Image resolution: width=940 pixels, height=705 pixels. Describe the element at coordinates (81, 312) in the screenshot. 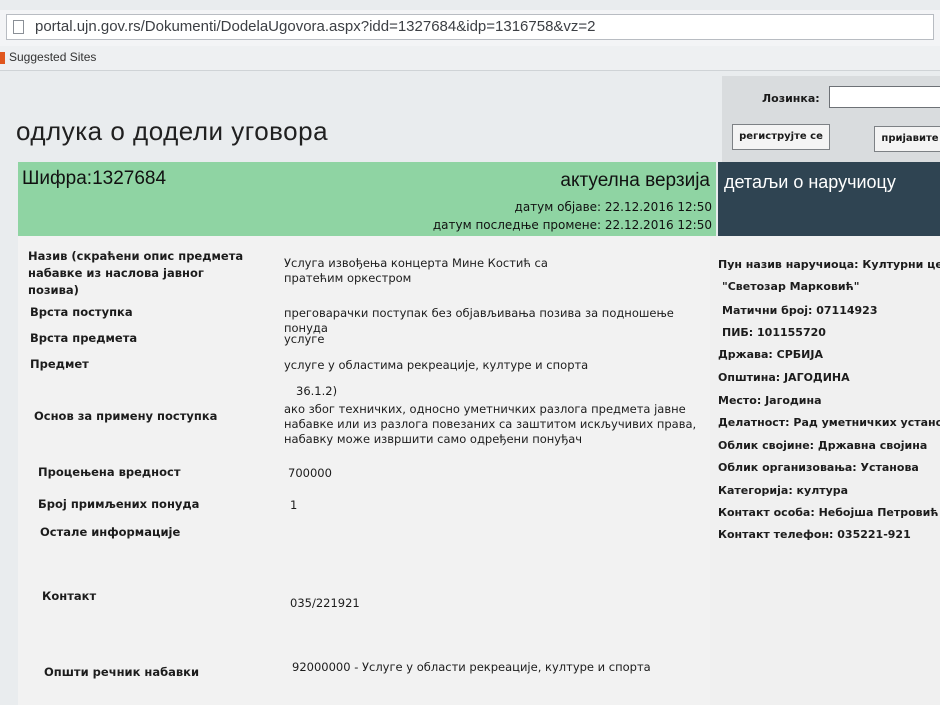

I see `field-label-procedure-type: Врста поступка` at that location.